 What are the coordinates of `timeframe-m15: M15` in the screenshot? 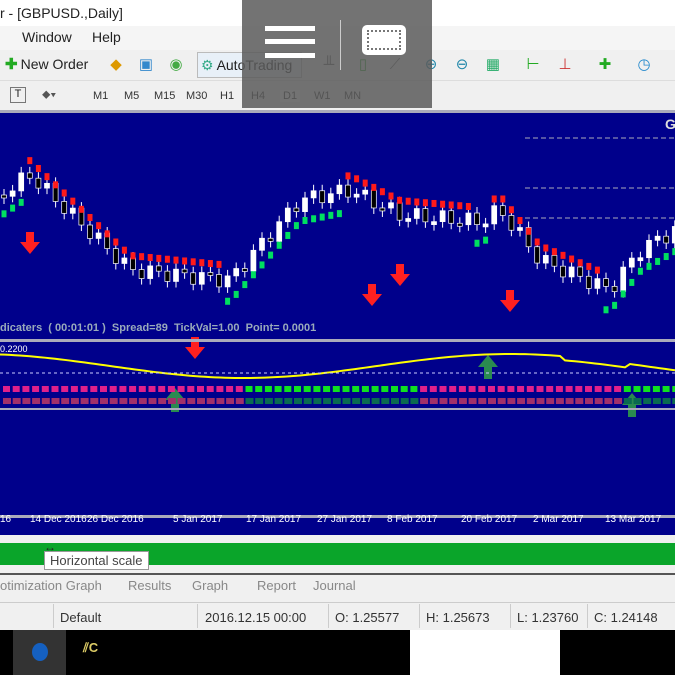 It's located at (164, 96).